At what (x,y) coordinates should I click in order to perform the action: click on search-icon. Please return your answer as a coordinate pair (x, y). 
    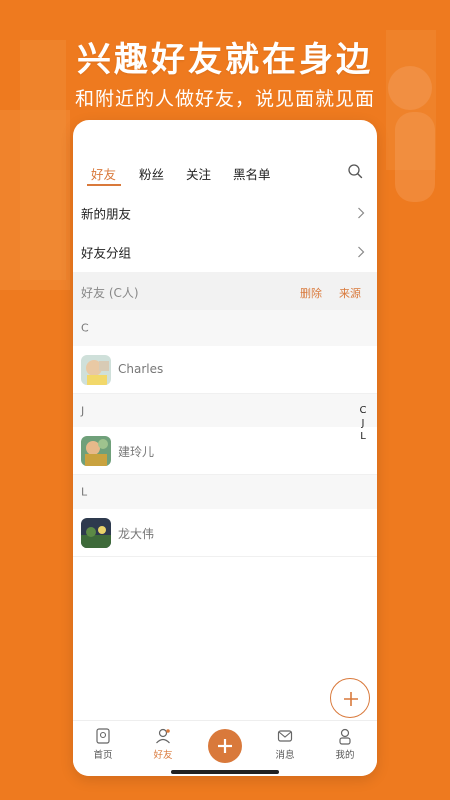
    Looking at the image, I should click on (355, 171).